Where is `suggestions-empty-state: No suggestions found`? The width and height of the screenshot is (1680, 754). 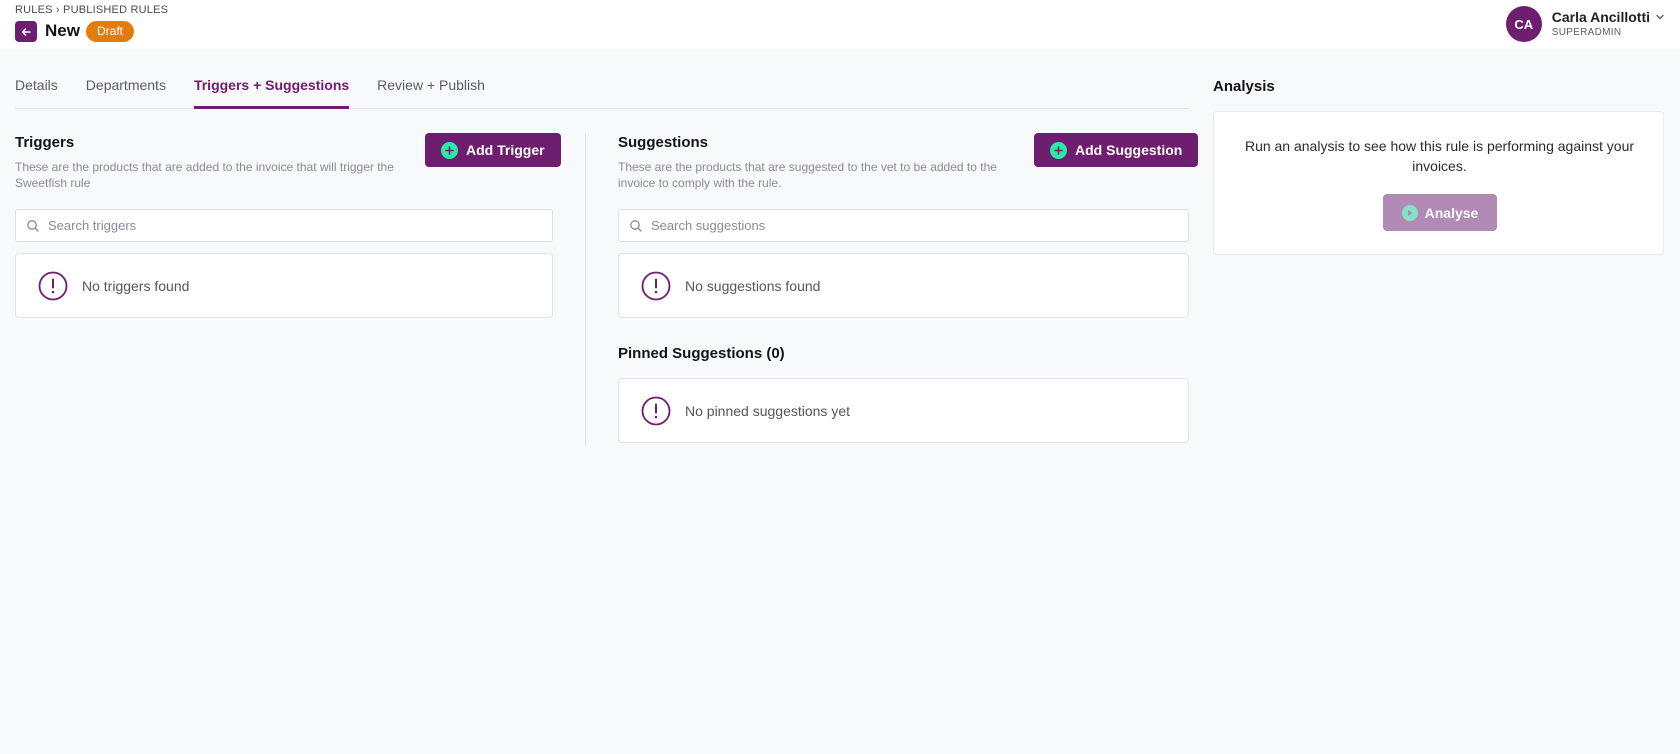 suggestions-empty-state: No suggestions found is located at coordinates (903, 285).